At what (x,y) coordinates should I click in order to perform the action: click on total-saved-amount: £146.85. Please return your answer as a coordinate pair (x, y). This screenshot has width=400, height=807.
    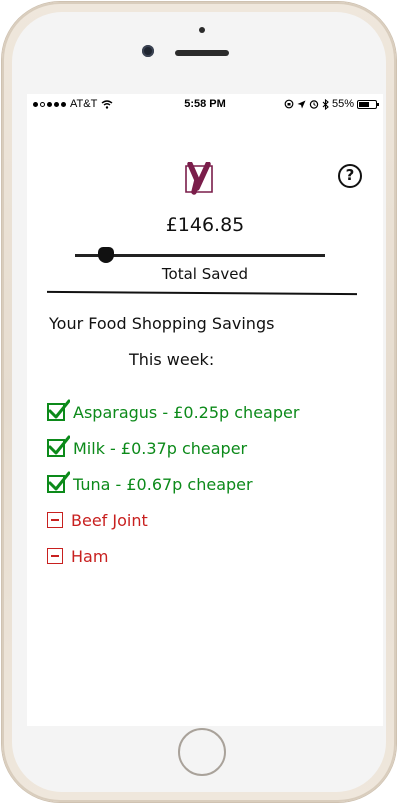
    Looking at the image, I should click on (205, 225).